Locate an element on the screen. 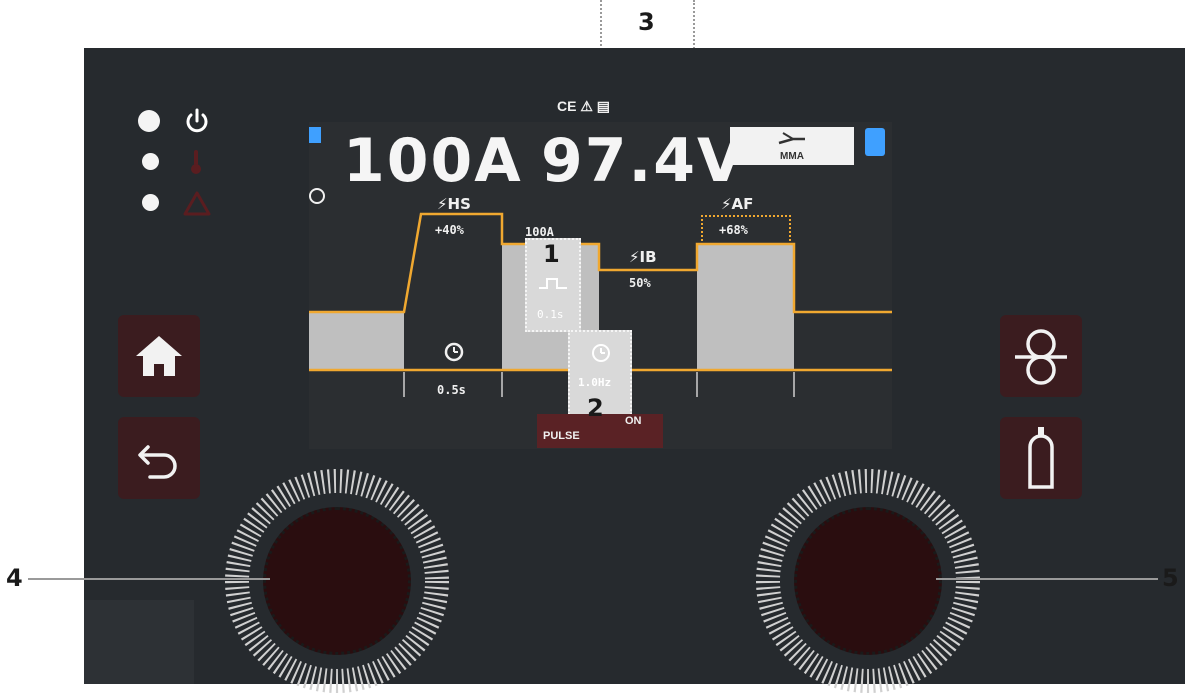 This screenshot has width=1192, height=696. warning-icon is located at coordinates (197, 203).